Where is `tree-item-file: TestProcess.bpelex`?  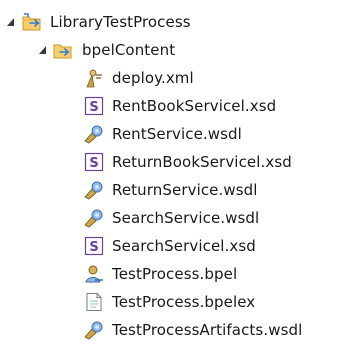
tree-item-file: TestProcess.bpelex is located at coordinates (177, 302).